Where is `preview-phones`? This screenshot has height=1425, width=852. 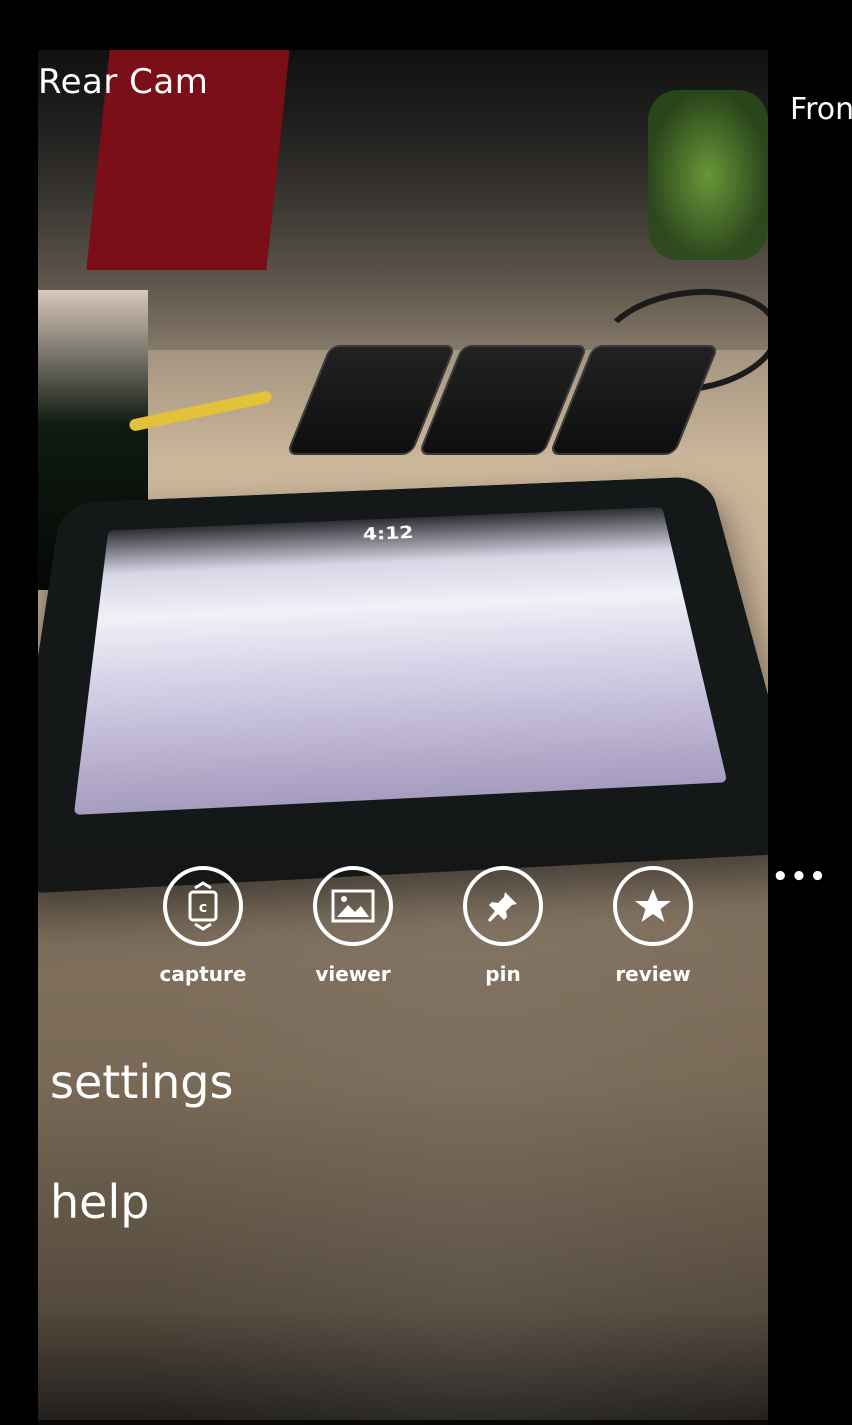
preview-phones is located at coordinates (502, 400).